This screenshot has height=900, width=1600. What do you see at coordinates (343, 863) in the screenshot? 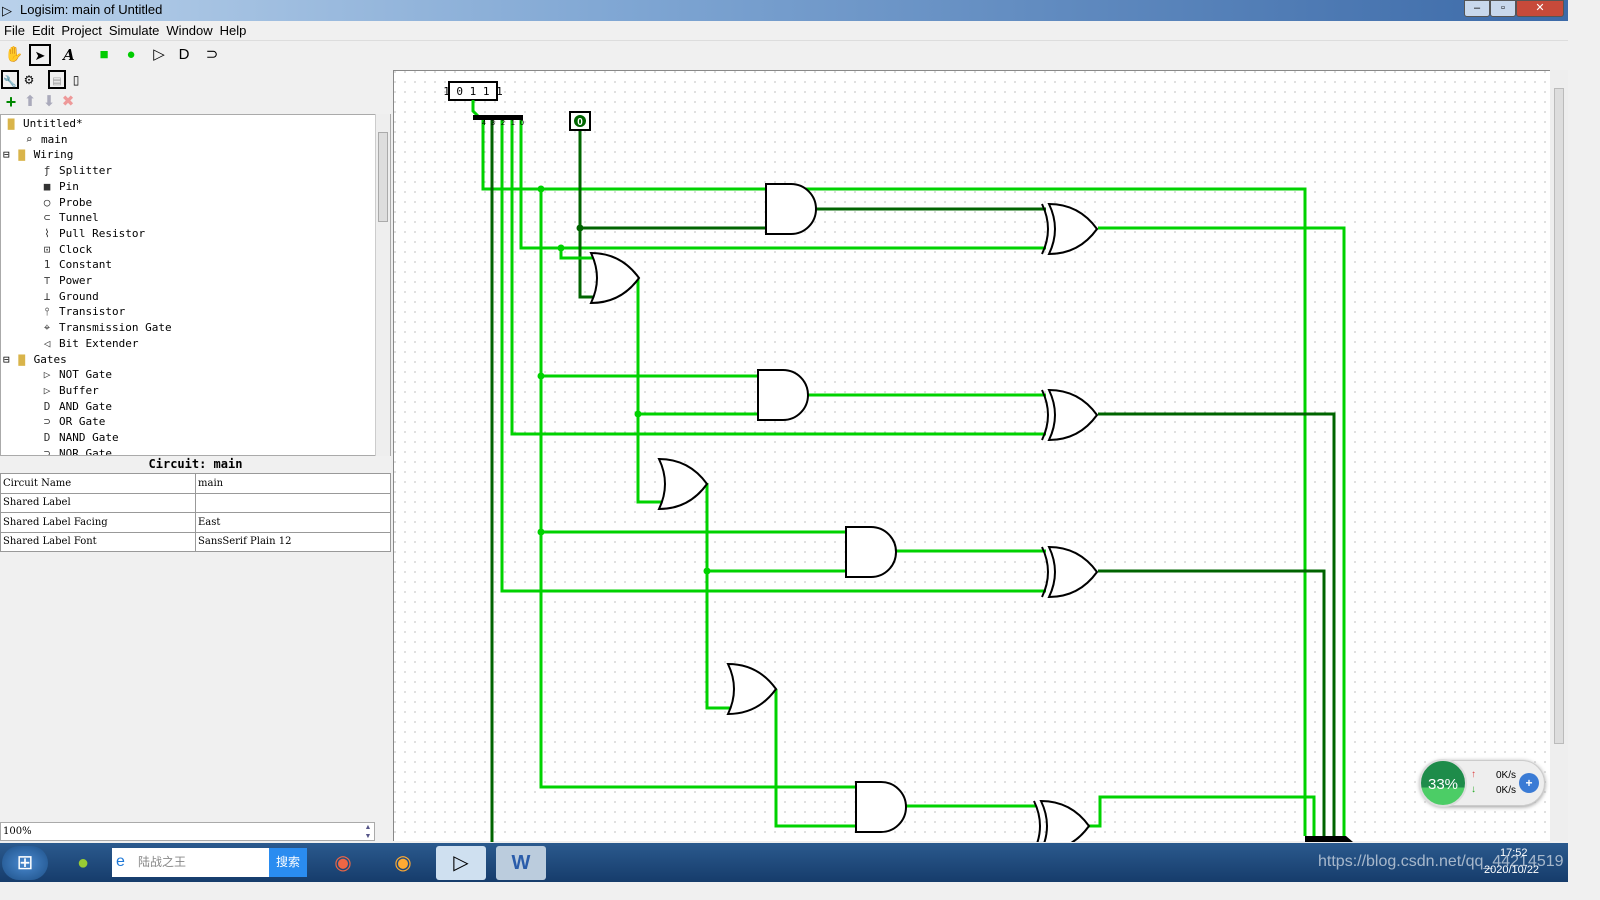
I see `browser-icon: ◉` at bounding box center [343, 863].